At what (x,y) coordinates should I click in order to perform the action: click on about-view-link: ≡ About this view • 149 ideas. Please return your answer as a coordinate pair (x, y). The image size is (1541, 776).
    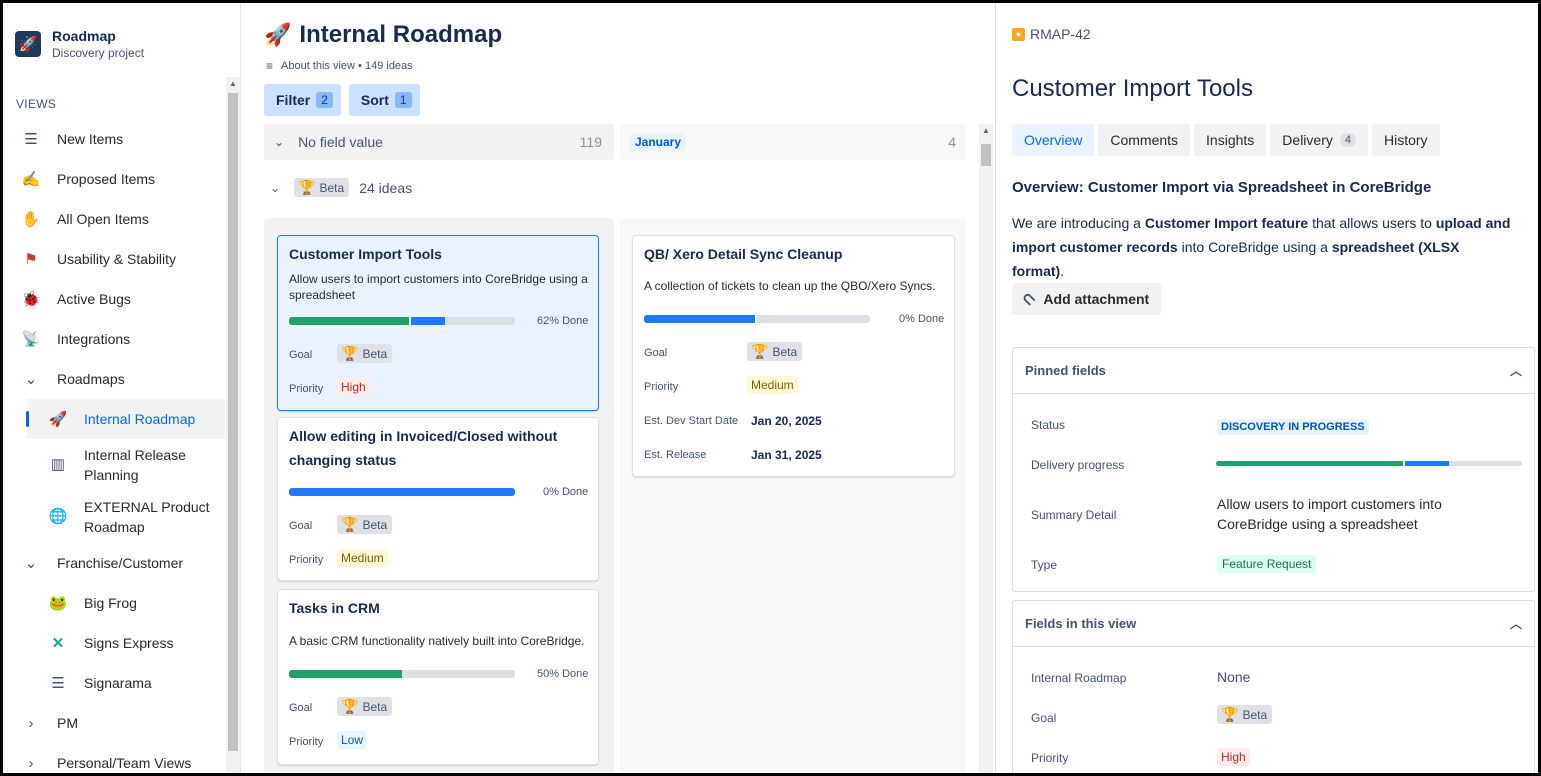
    Looking at the image, I should click on (339, 66).